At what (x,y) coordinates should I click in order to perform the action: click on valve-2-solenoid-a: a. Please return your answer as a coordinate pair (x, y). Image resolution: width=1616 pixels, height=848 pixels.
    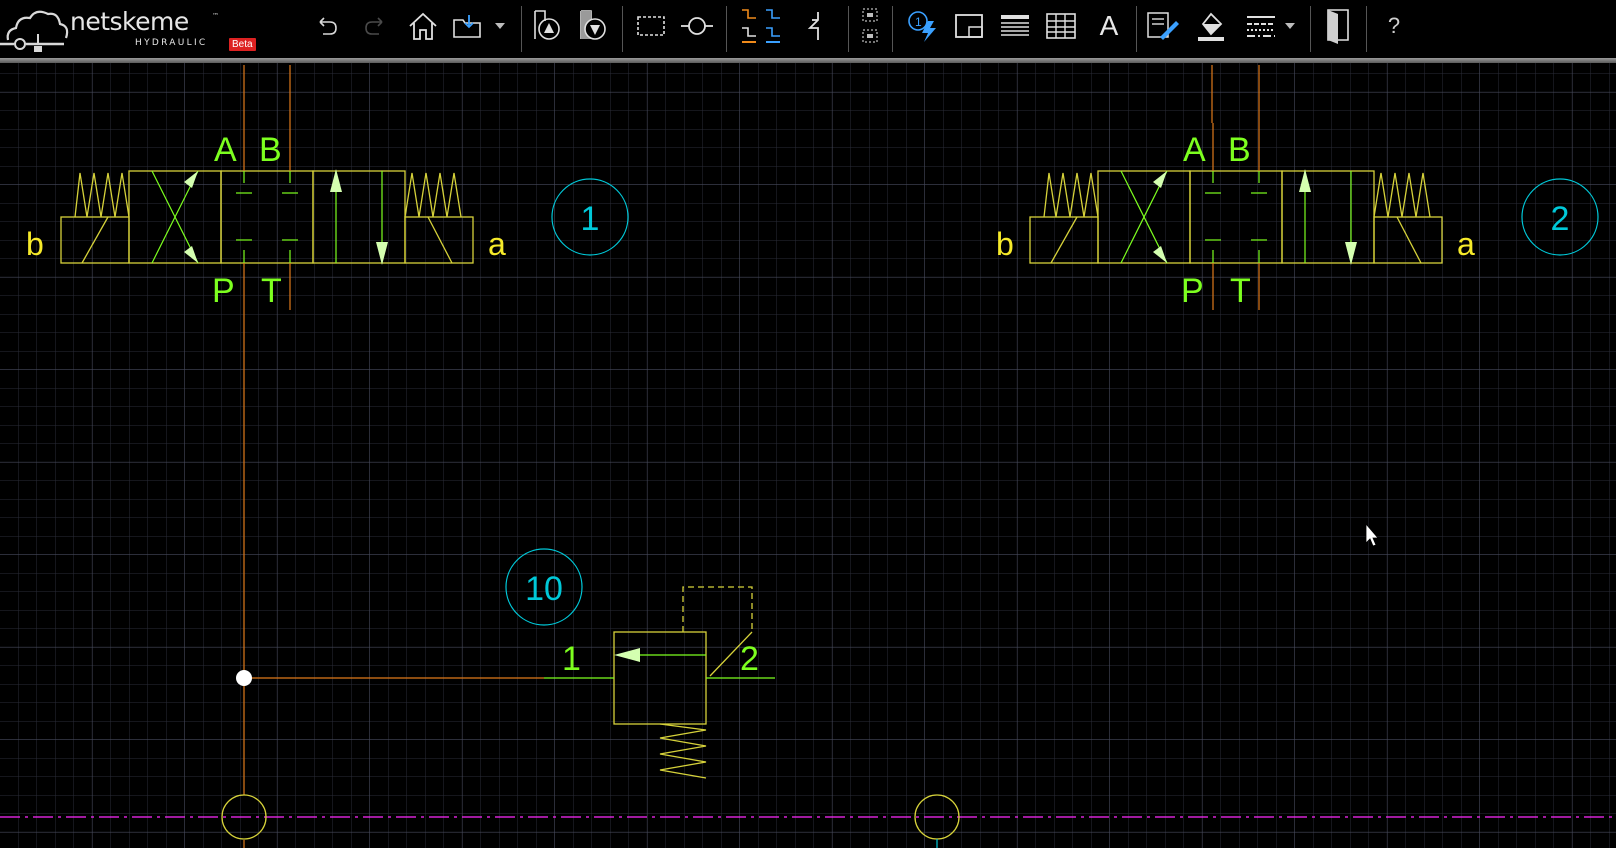
    Looking at the image, I should click on (1466, 244).